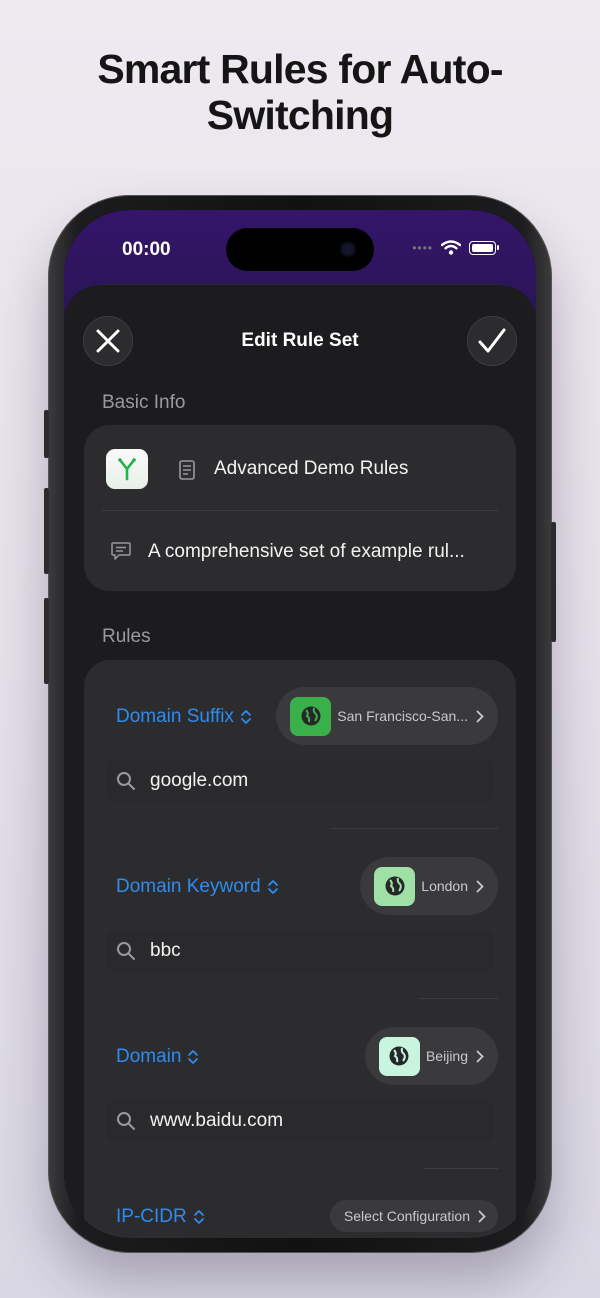 This screenshot has height=1298, width=600. Describe the element at coordinates (446, 1056) in the screenshot. I see `config-name: Beijing` at that location.